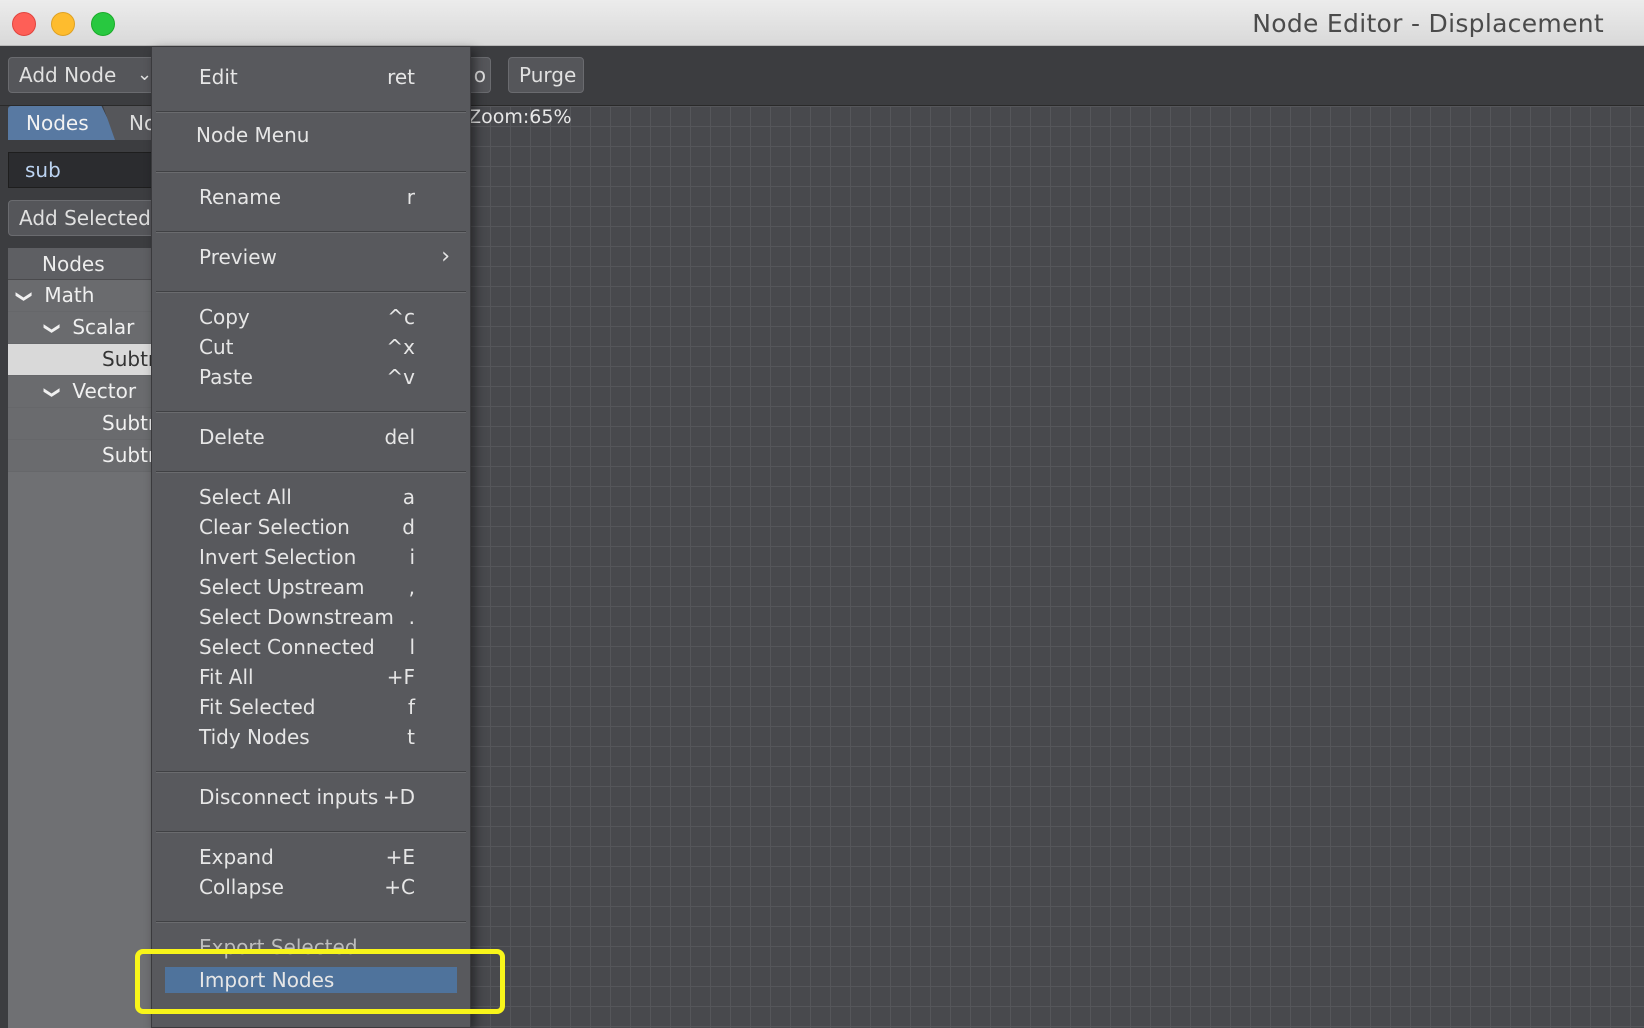 The width and height of the screenshot is (1644, 1028). What do you see at coordinates (226, 377) in the screenshot?
I see `menu-item-label: Paste` at bounding box center [226, 377].